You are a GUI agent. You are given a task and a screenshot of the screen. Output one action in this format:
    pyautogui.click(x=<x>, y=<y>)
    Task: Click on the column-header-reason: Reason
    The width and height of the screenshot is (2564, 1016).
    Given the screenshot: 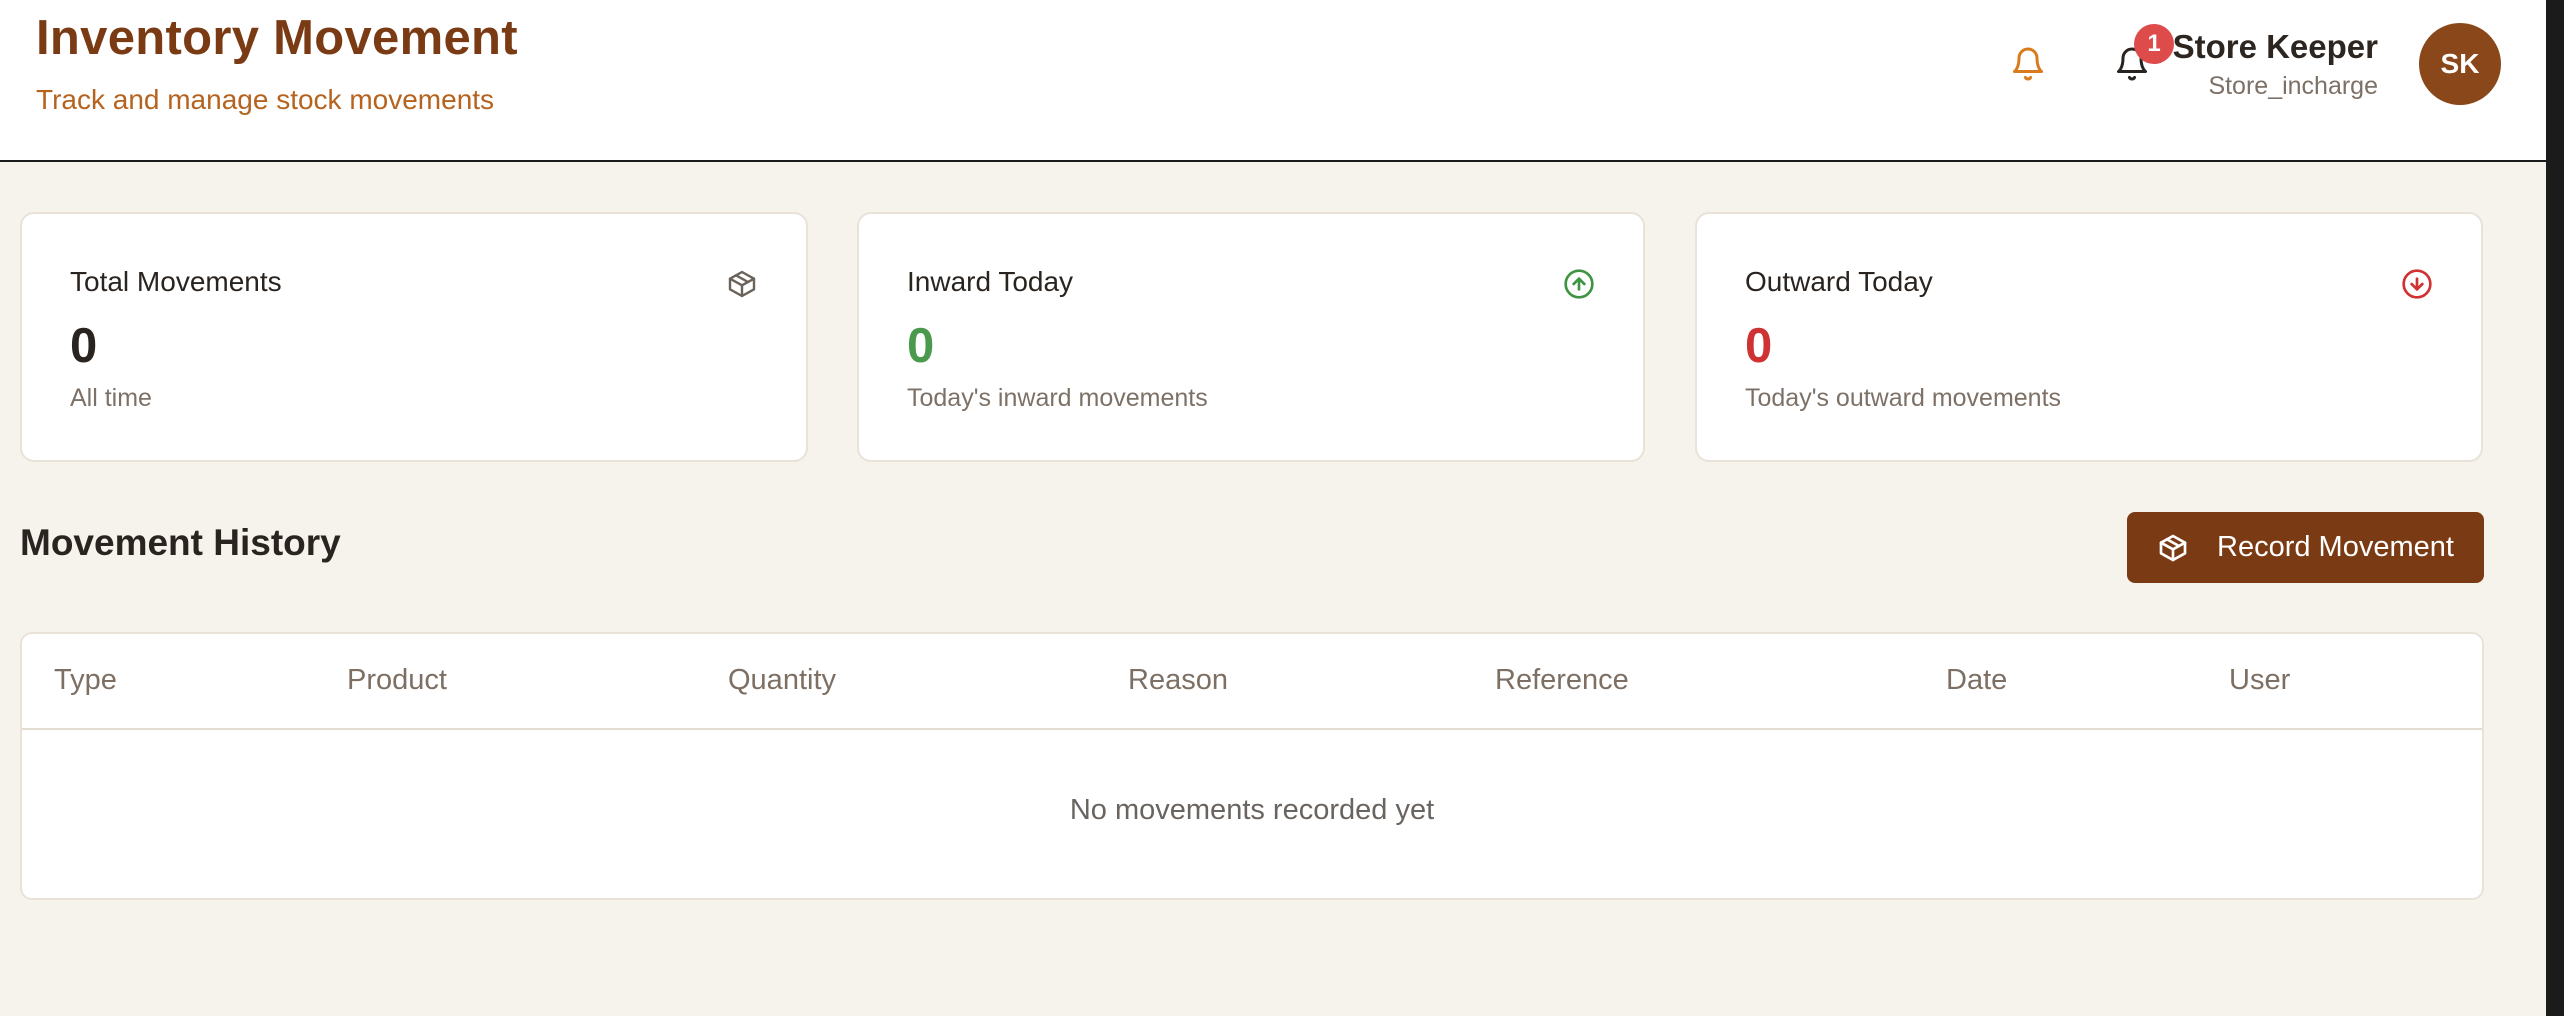 What is the action you would take?
    pyautogui.click(x=1178, y=680)
    